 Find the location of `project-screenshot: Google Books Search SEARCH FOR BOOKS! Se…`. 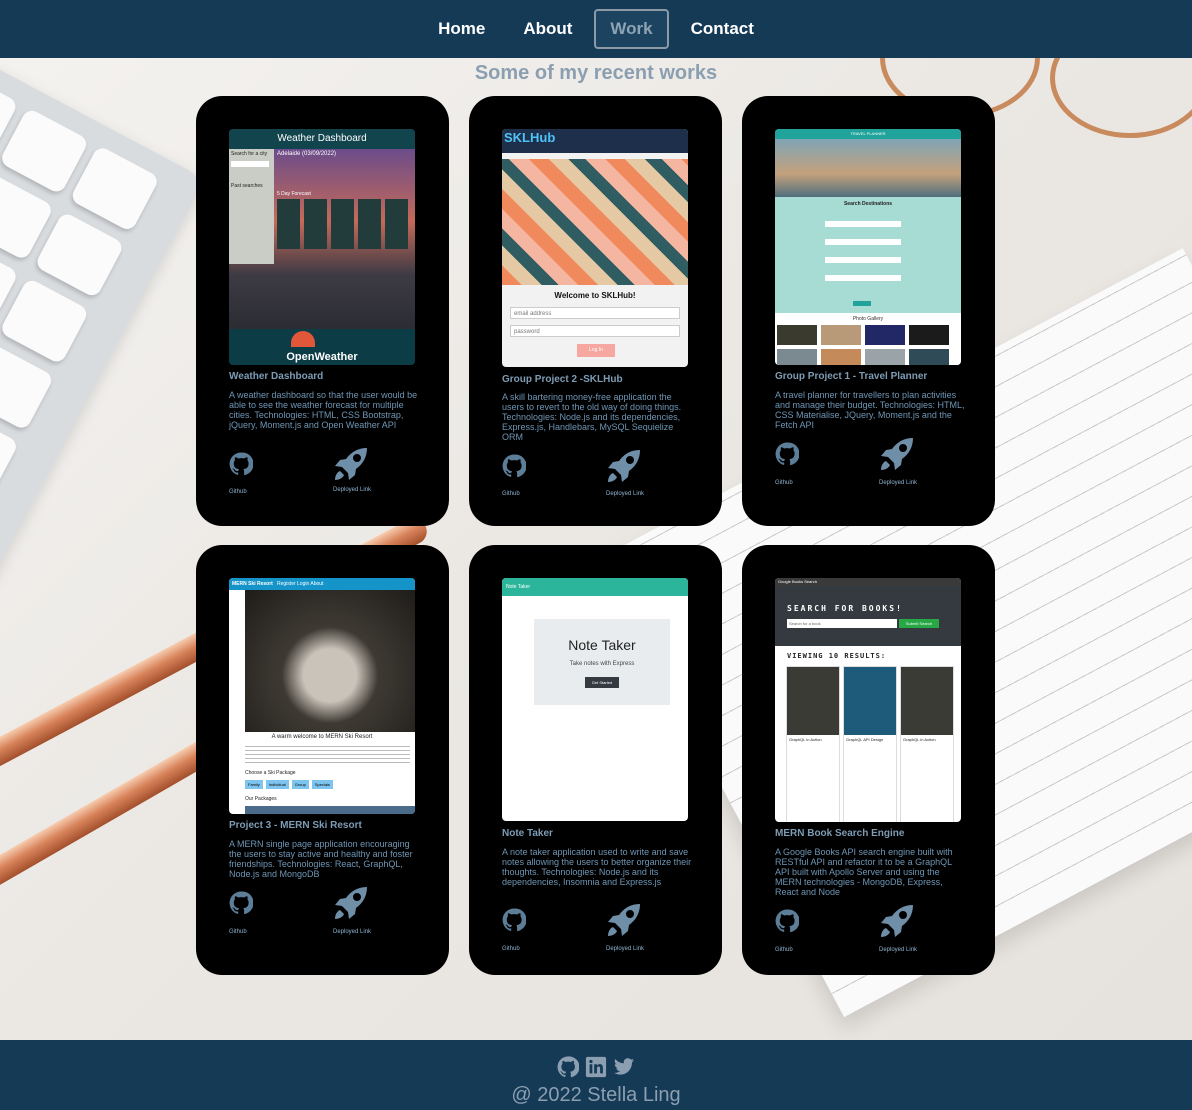

project-screenshot: Google Books Search SEARCH FOR BOOKS! Se… is located at coordinates (868, 700).